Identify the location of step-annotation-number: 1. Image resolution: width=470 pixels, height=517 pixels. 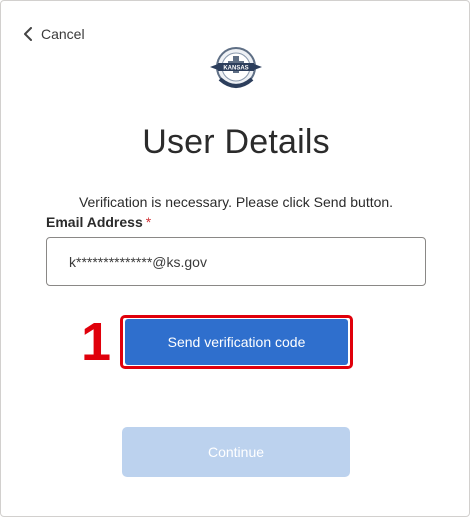
(96, 342).